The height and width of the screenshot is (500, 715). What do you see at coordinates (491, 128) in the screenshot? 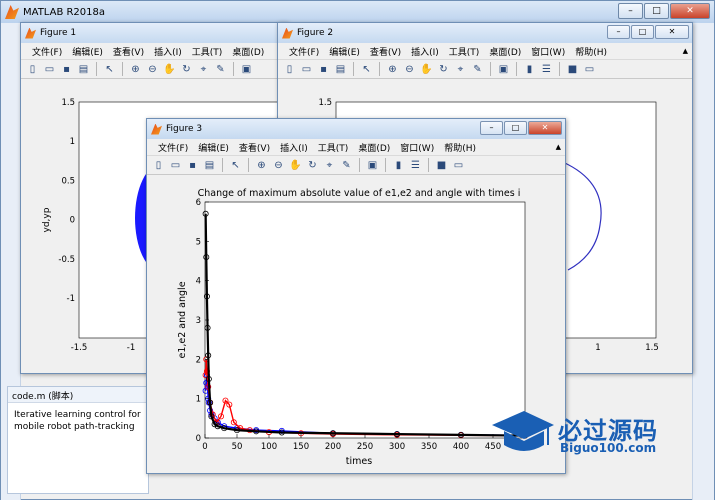
I see `figure3-minimize-button: –` at bounding box center [491, 128].